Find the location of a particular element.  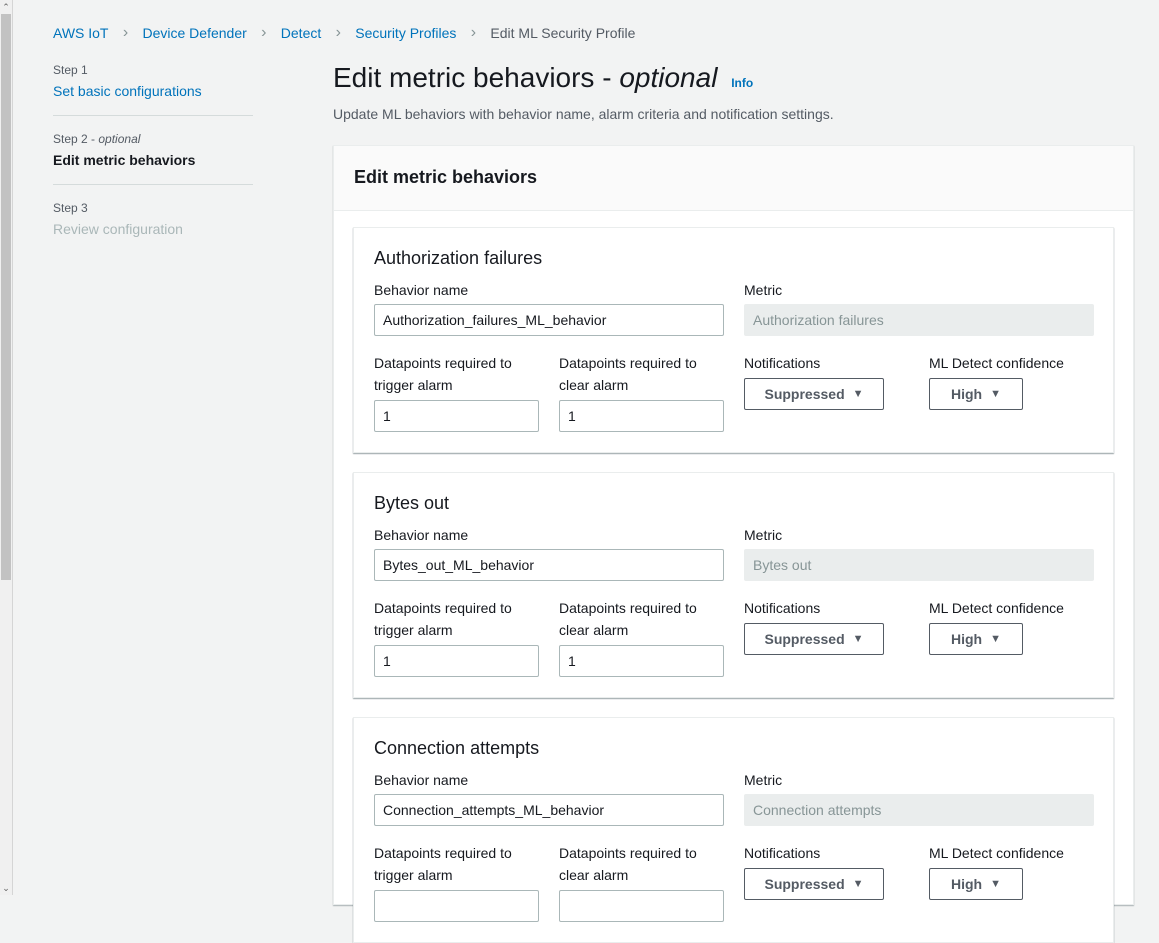

step-optional-label: optional is located at coordinates (119, 139).